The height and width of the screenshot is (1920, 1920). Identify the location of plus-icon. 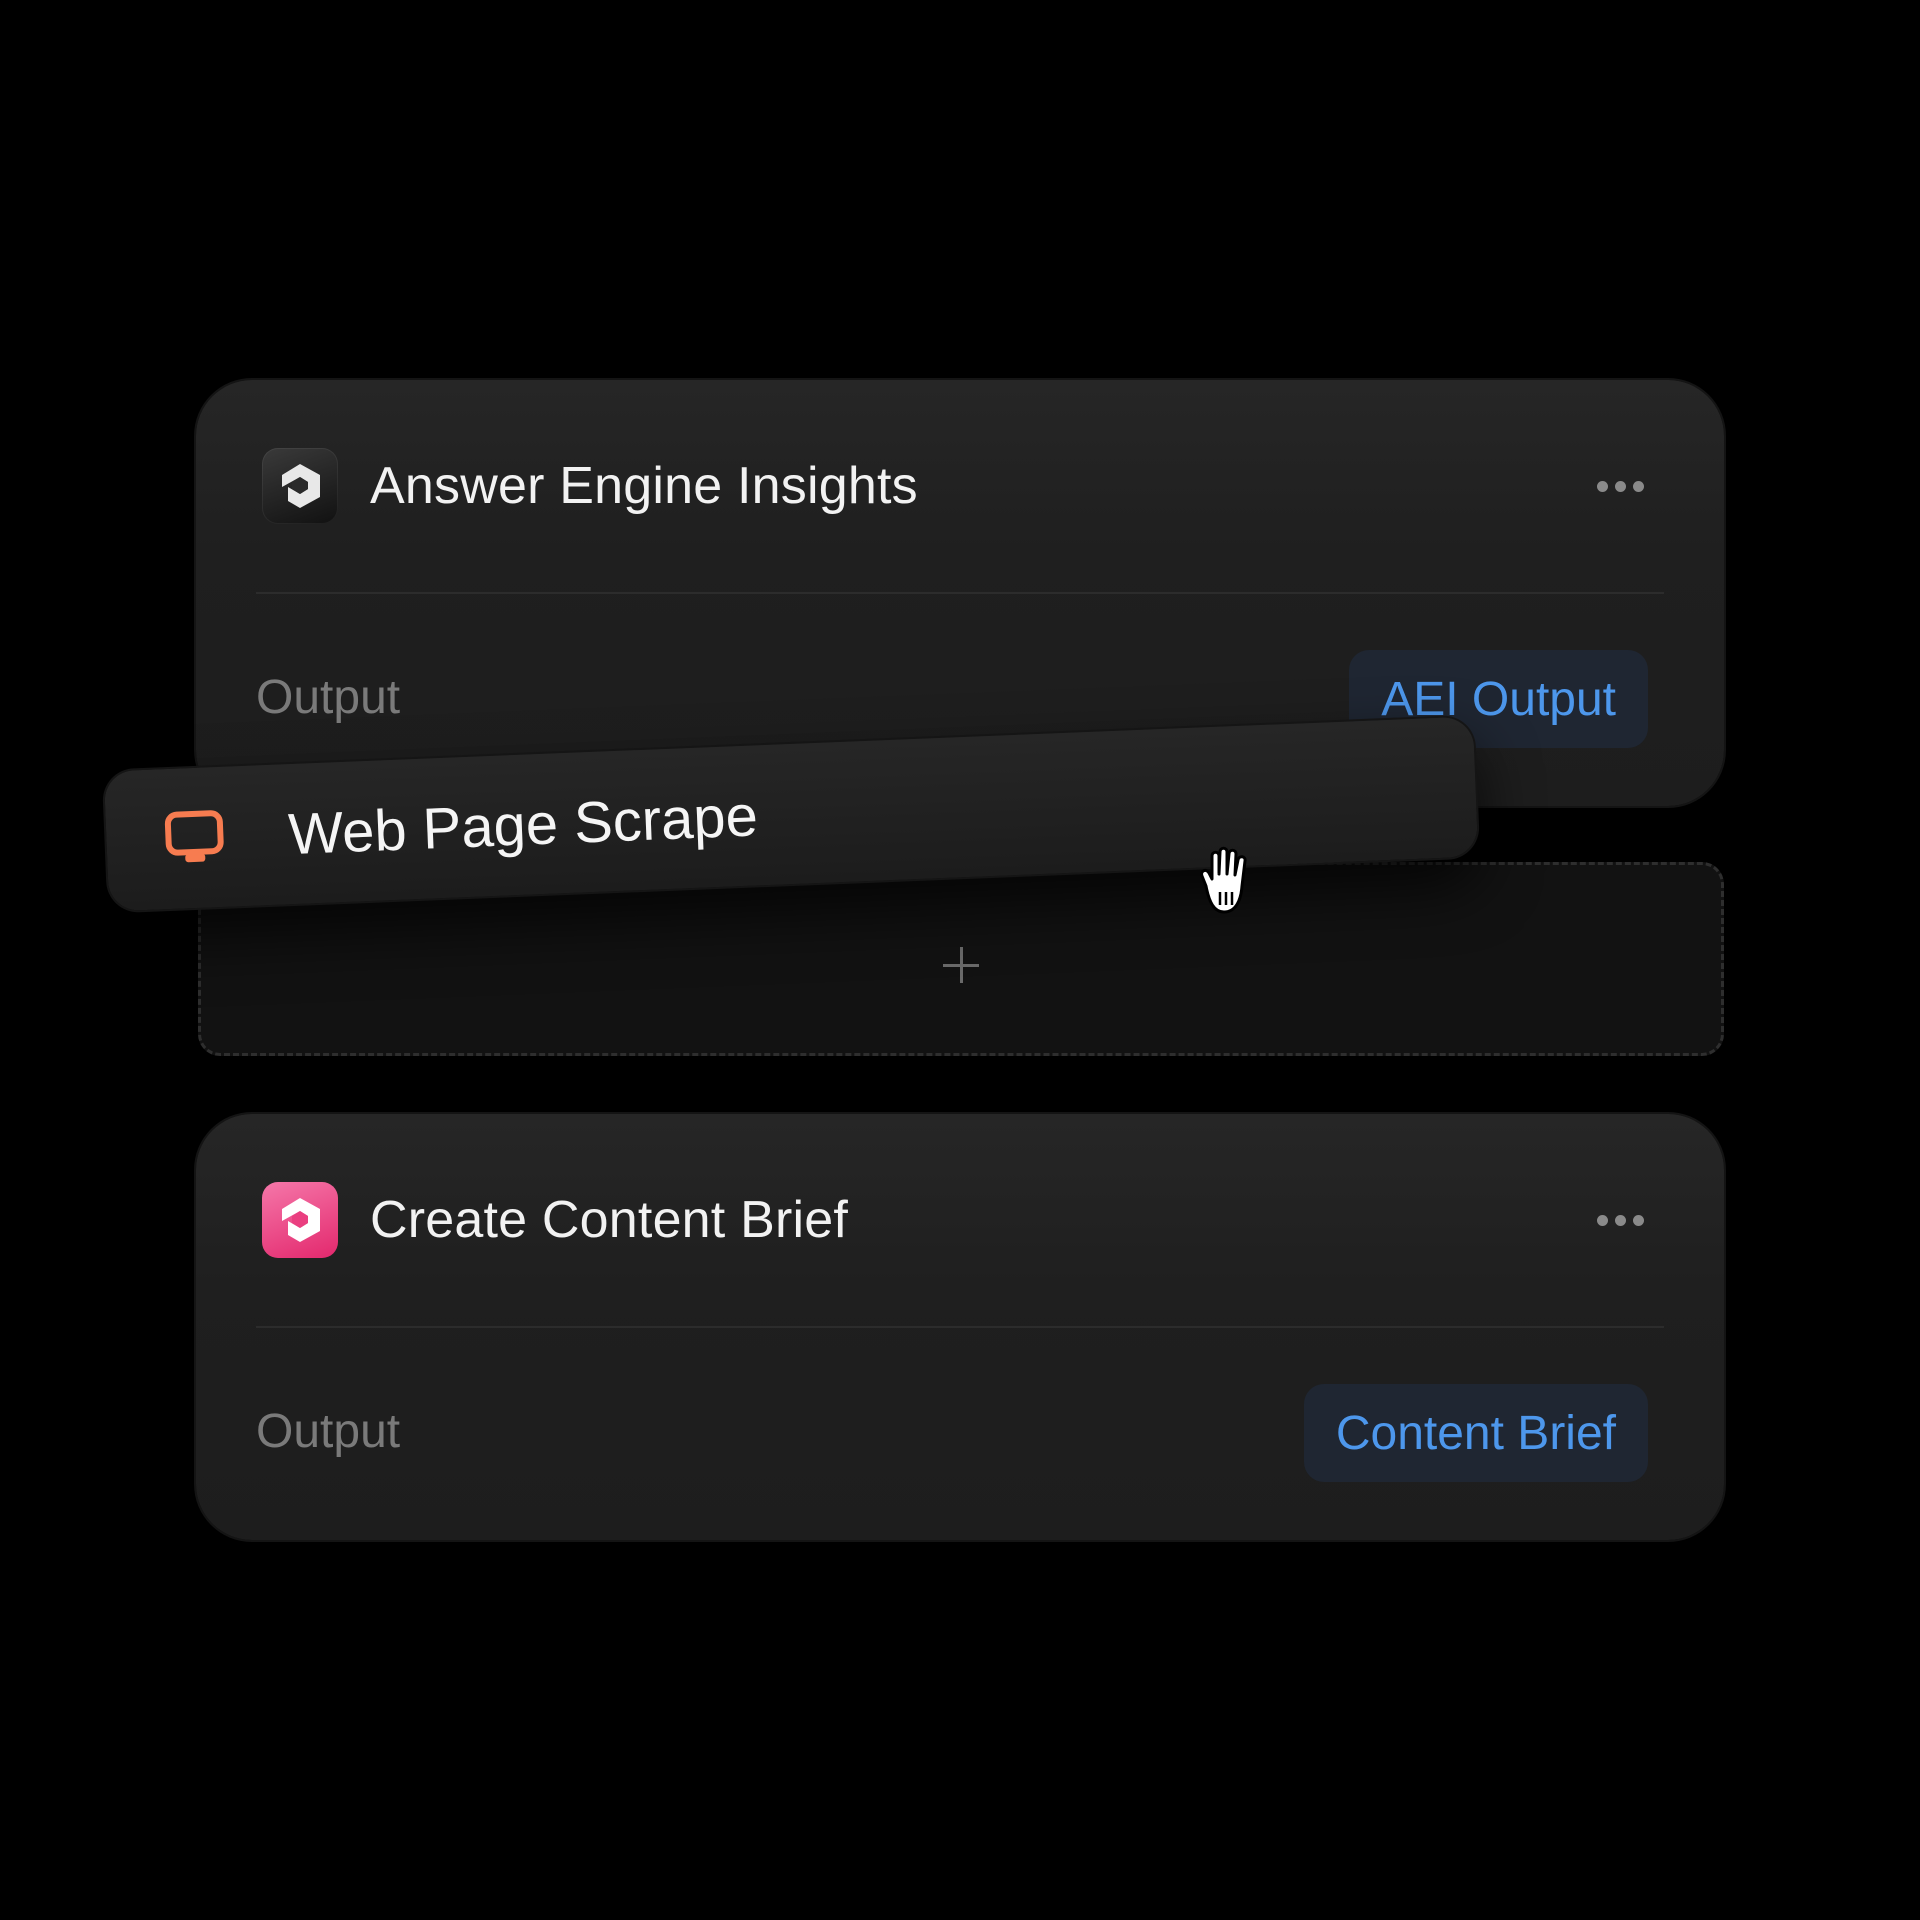
(961, 965).